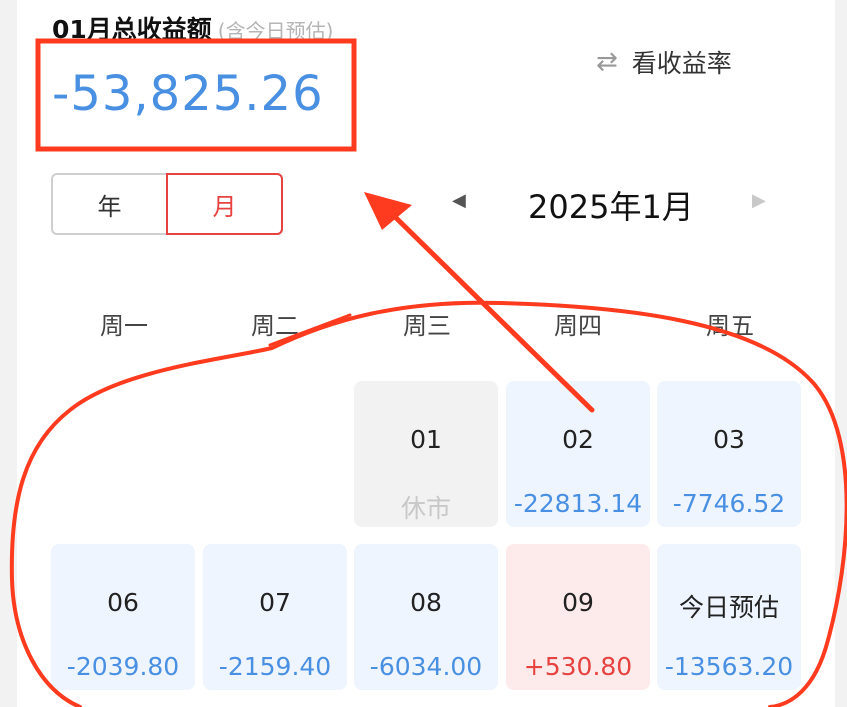 Image resolution: width=847 pixels, height=707 pixels. I want to click on view-rate-button: ⇄ 看收益率, so click(664, 62).